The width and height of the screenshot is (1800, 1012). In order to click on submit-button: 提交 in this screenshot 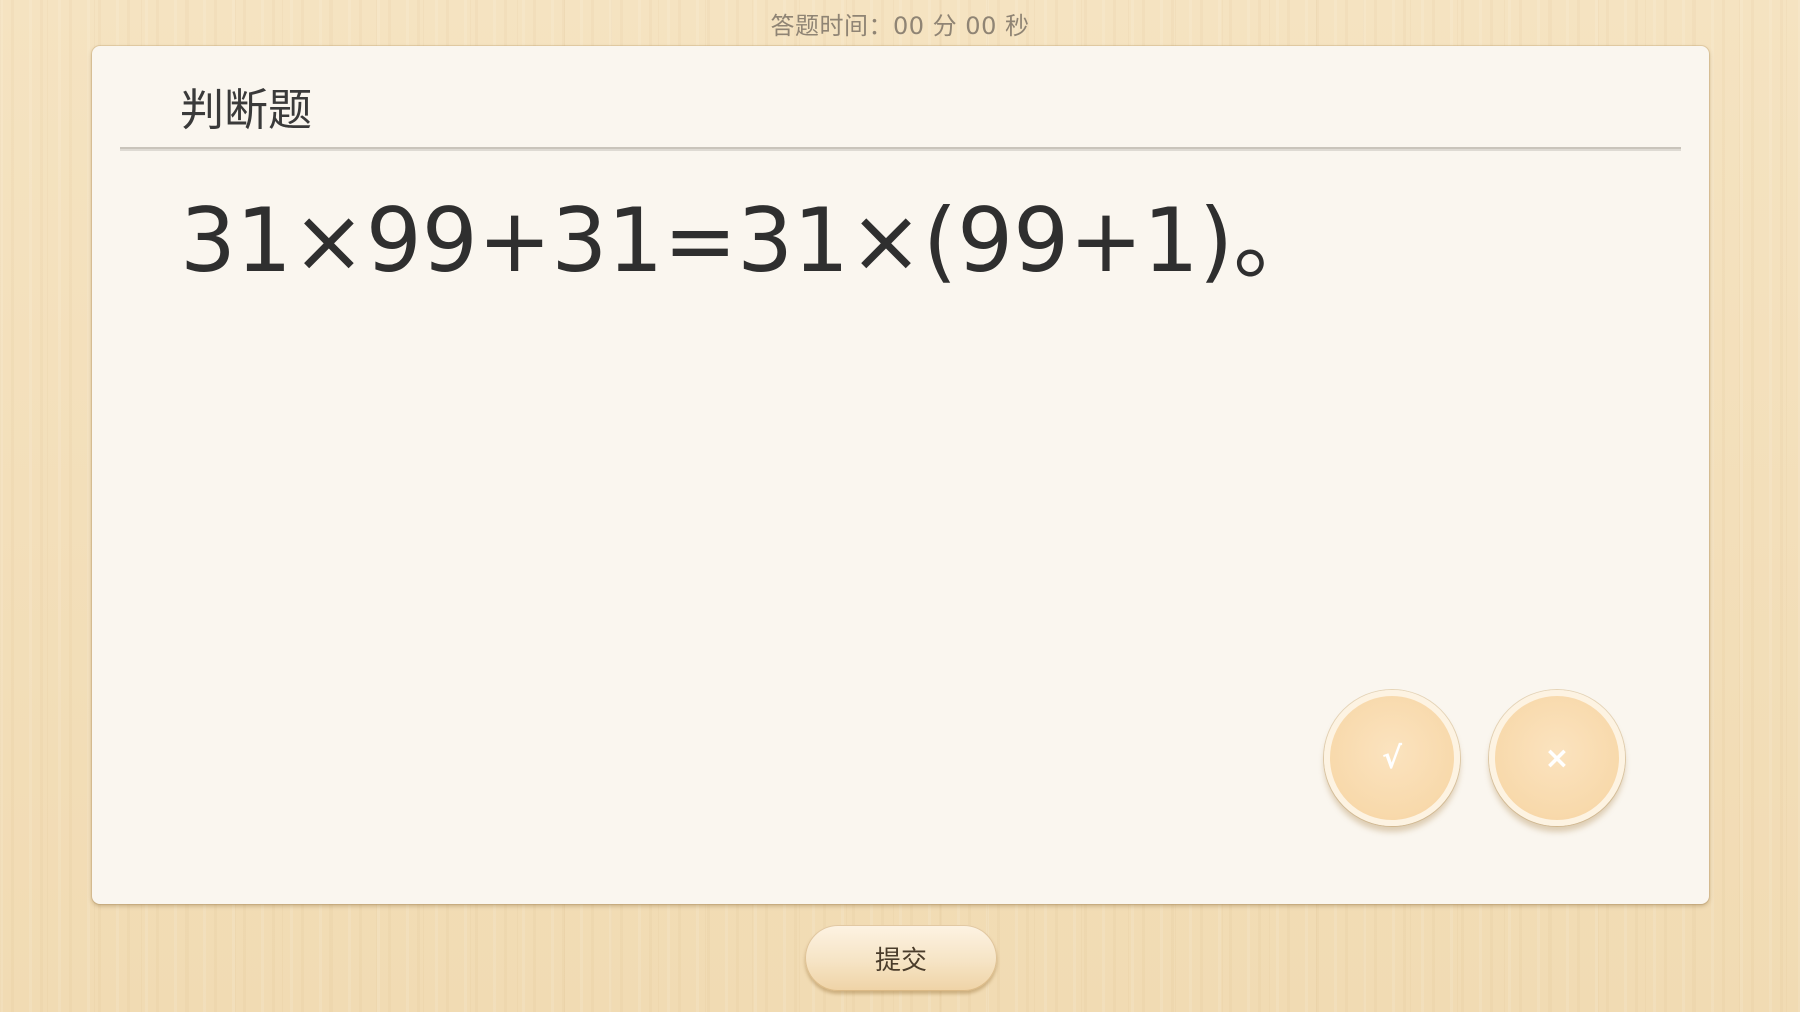, I will do `click(901, 958)`.